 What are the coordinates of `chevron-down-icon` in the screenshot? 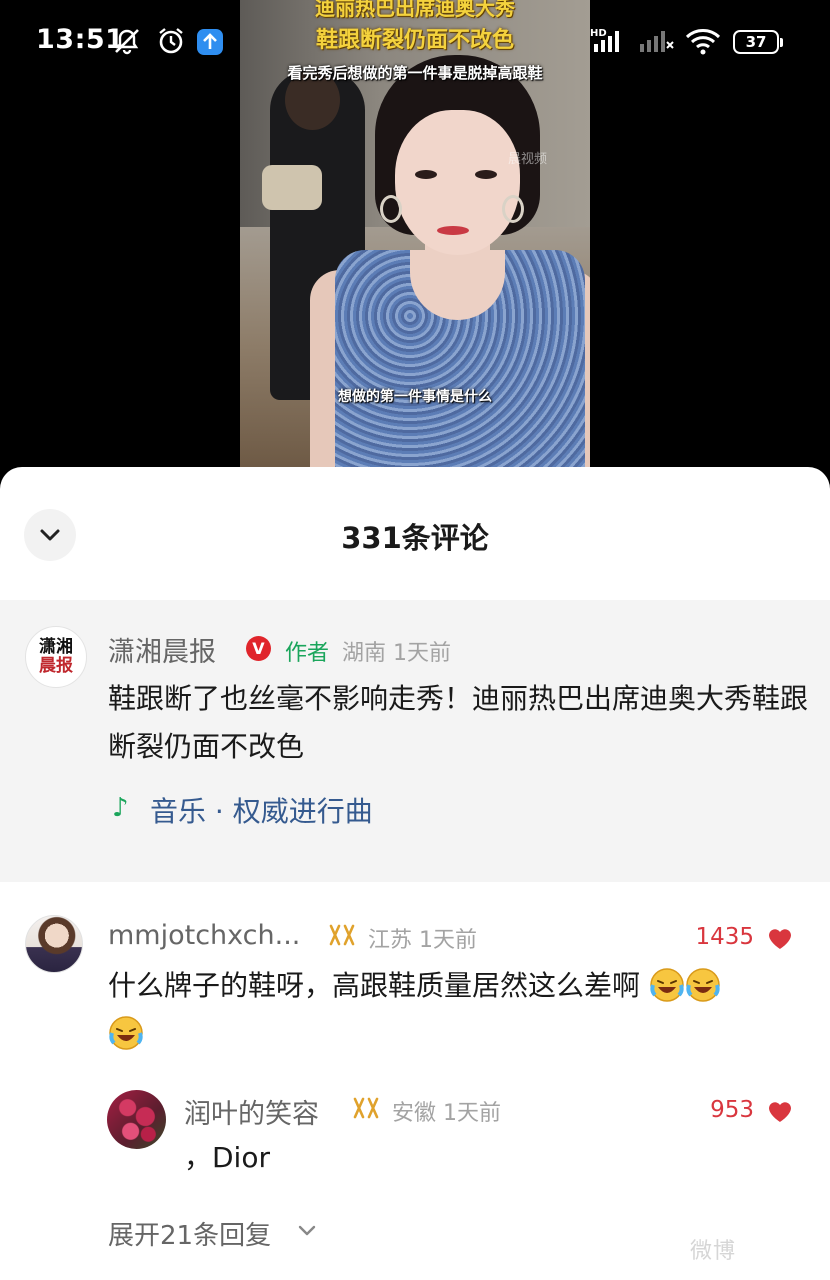 It's located at (307, 1231).